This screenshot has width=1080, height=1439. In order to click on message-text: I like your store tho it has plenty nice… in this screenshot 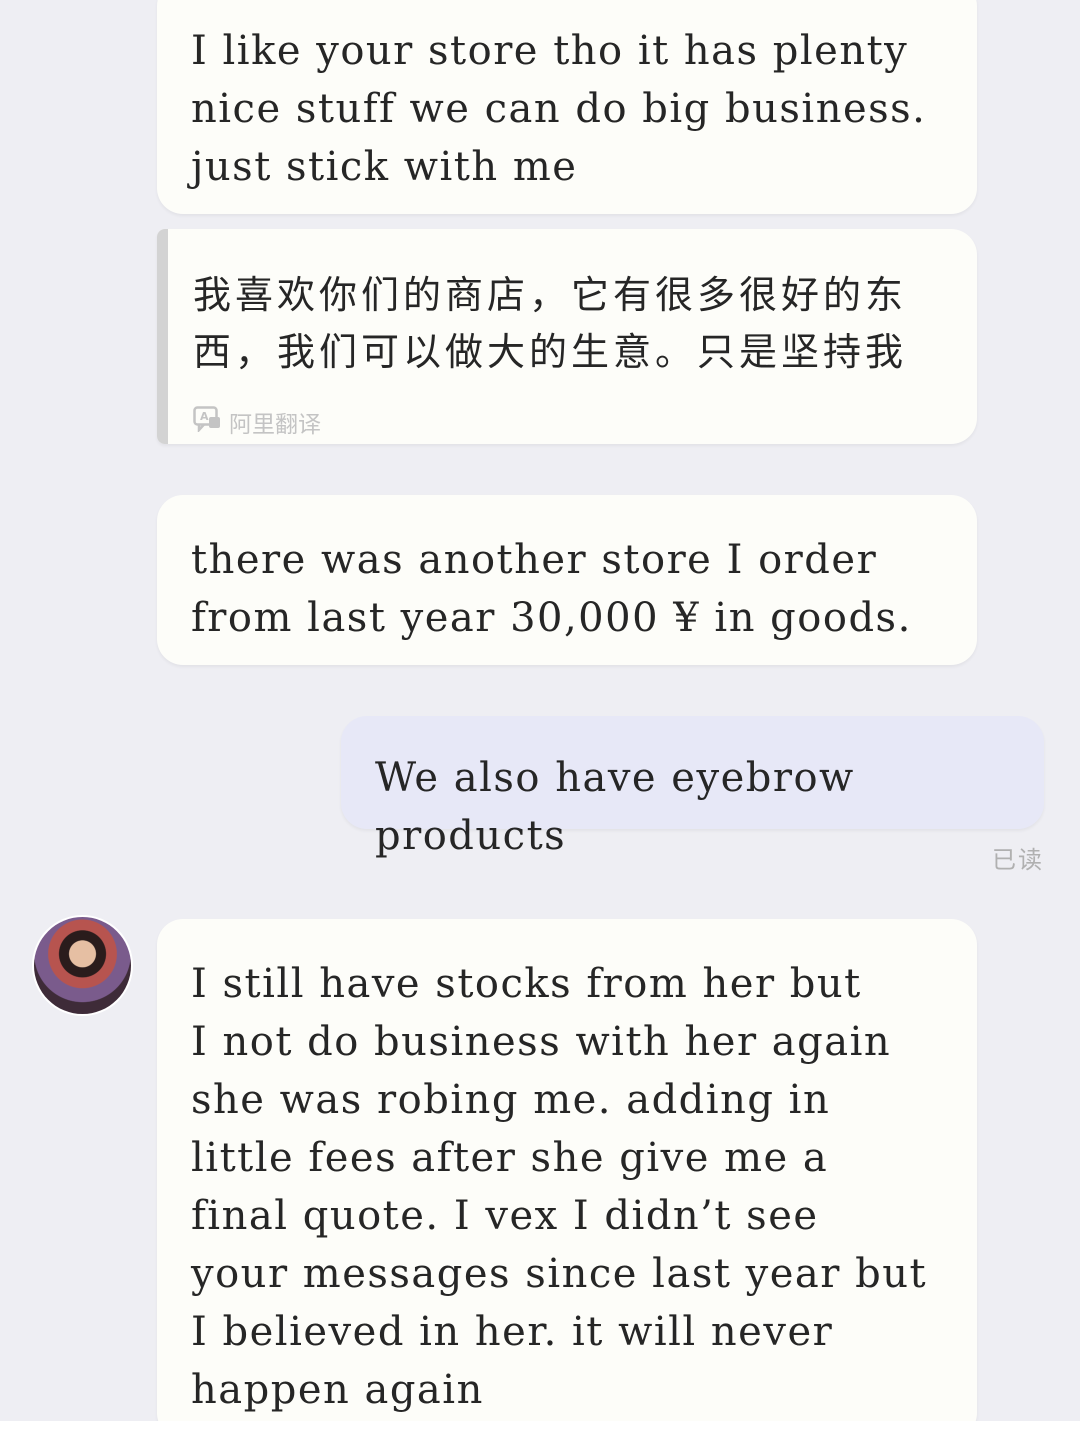, I will do `click(559, 109)`.